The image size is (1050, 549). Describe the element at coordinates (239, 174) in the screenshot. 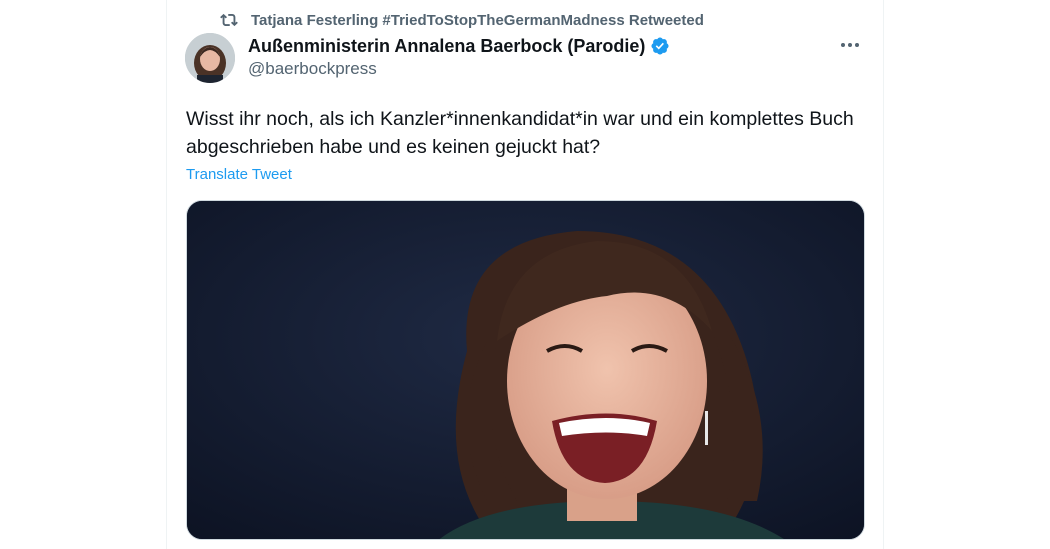

I see `translate-tweet-link: Translate Tweet` at that location.